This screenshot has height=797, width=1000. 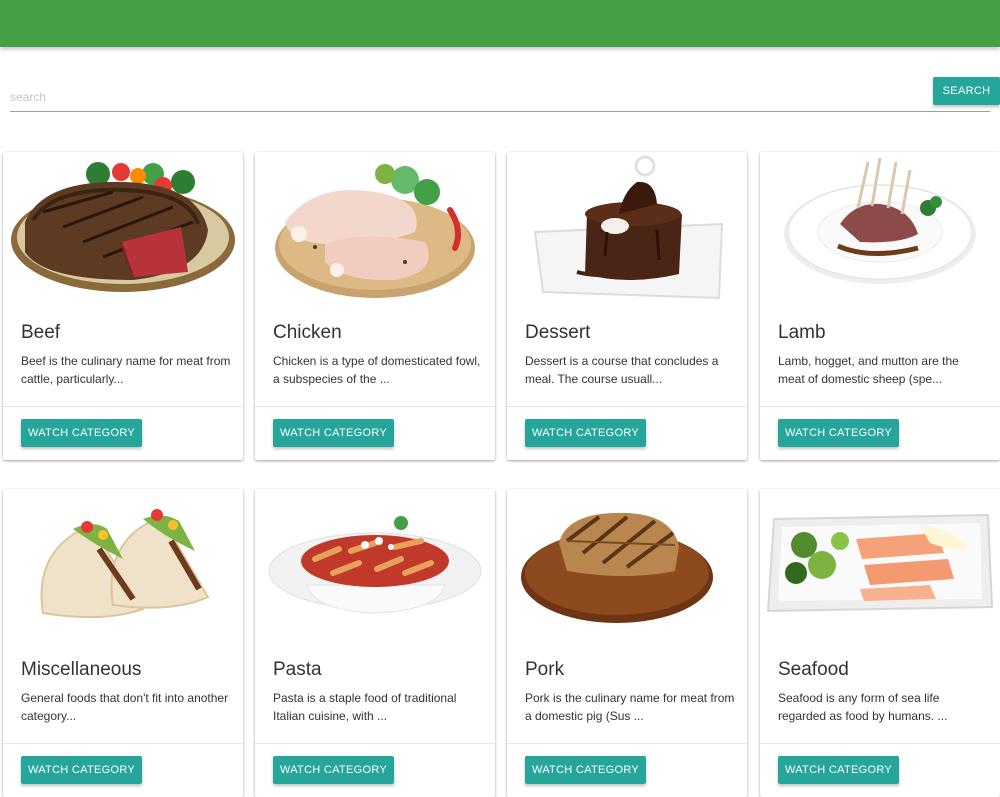 I want to click on salmon-platter-image, so click(x=880, y=569).